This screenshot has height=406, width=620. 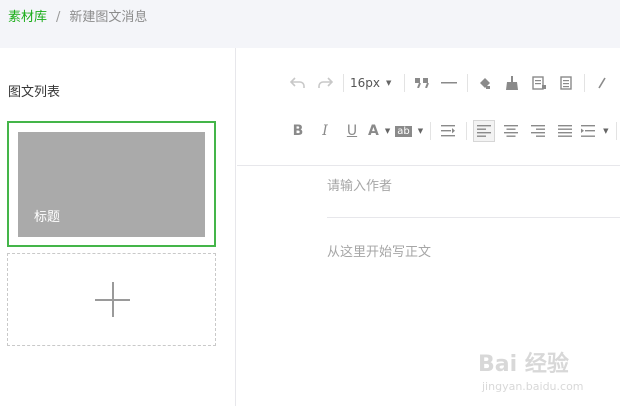 I want to click on justify-icon, so click(x=565, y=131).